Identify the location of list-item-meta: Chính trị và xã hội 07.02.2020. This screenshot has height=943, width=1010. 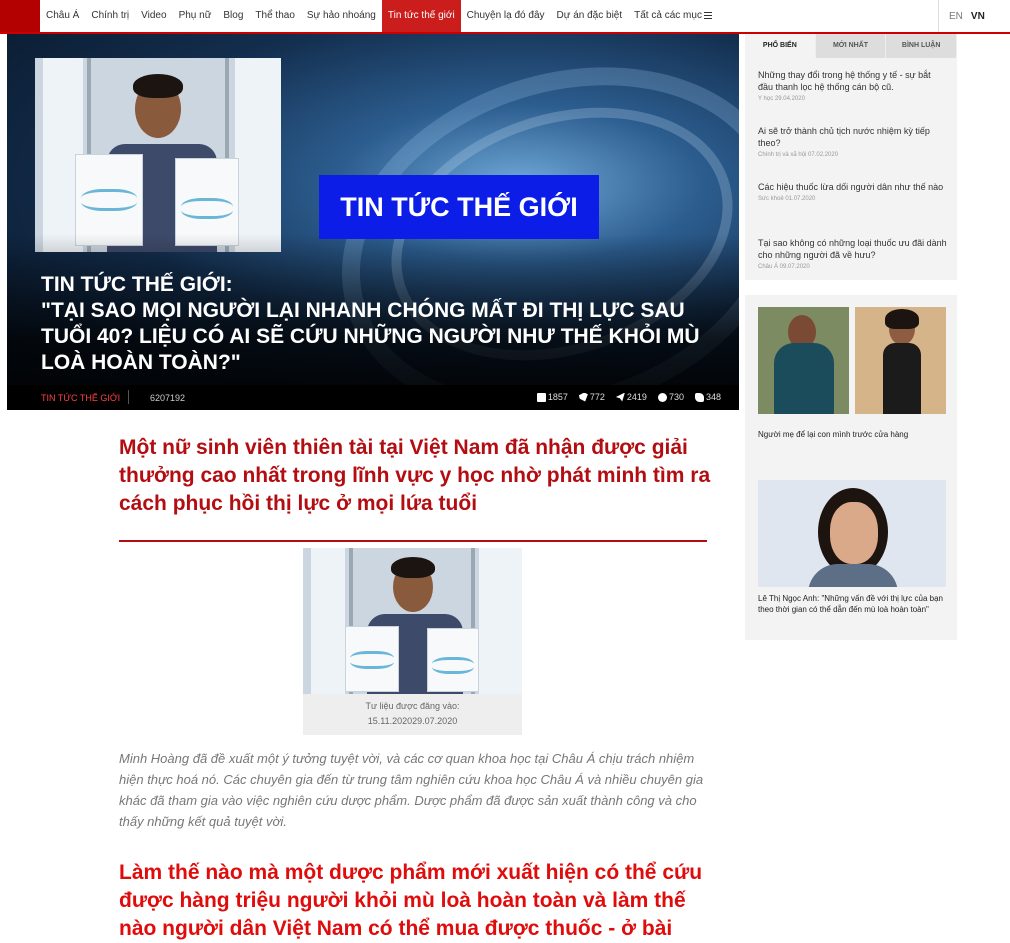
(798, 155).